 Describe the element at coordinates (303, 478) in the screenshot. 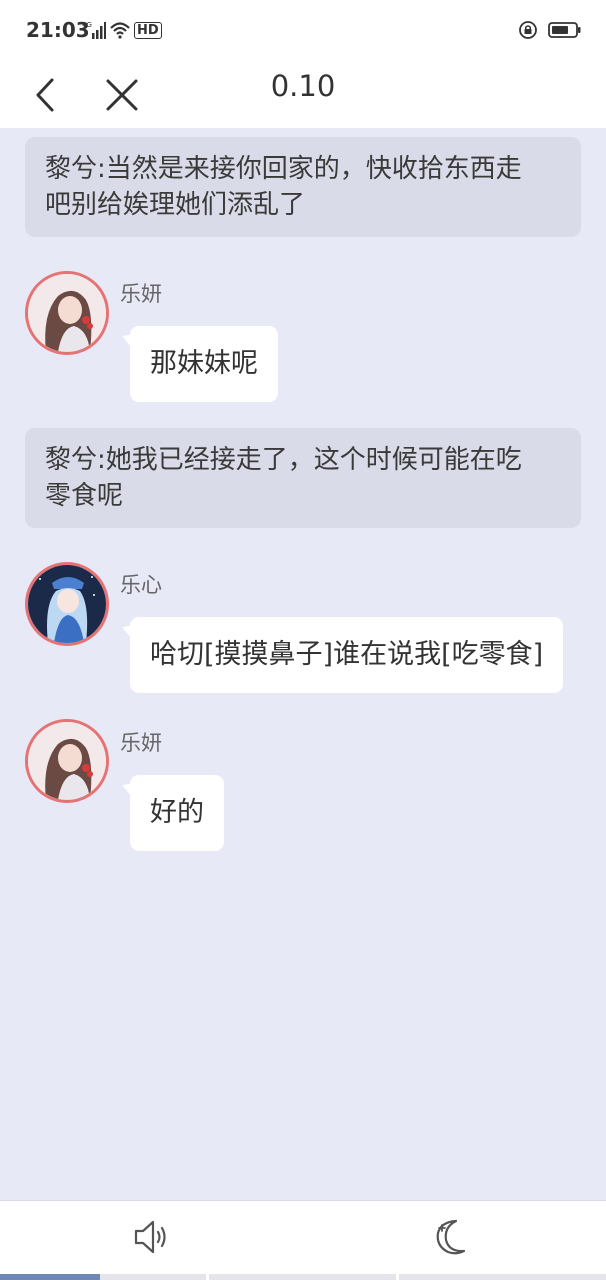

I see `narration-box: 黎兮:她我已经接走了，这个时候可能在吃 零食呢` at that location.